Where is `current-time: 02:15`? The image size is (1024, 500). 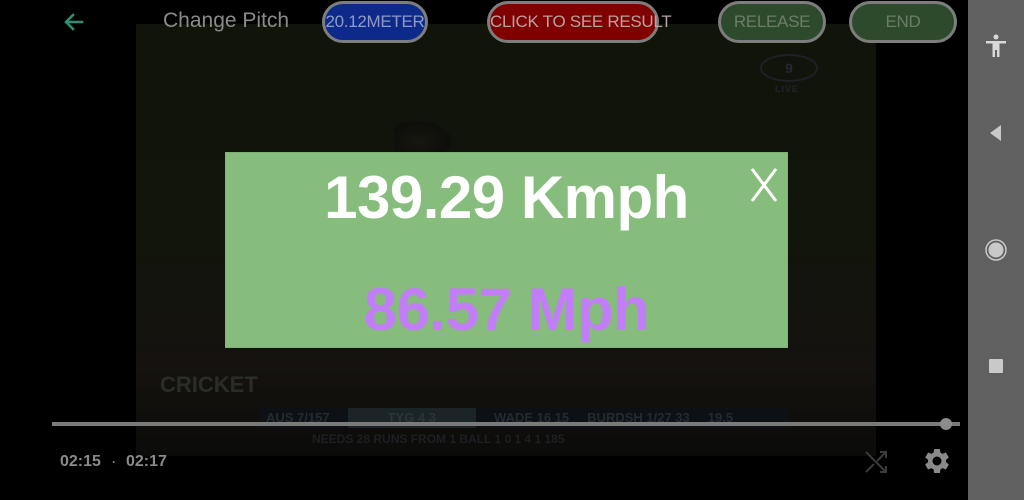
current-time: 02:15 is located at coordinates (80, 461).